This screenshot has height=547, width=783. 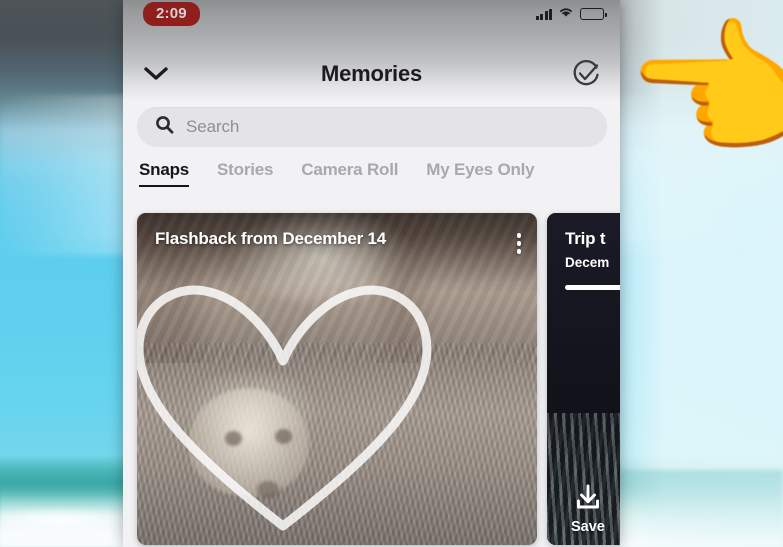 I want to click on memories-tab-bar: Snaps Stories Camera Roll My Eyes Only, so click(x=374, y=176).